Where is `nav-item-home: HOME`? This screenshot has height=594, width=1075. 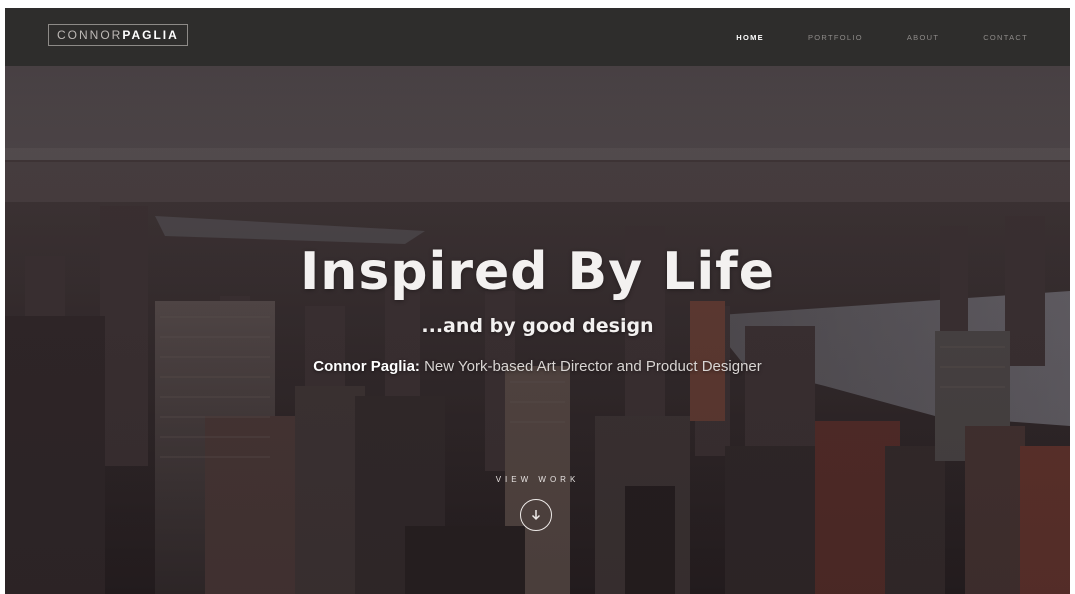
nav-item-home: HOME is located at coordinates (750, 37).